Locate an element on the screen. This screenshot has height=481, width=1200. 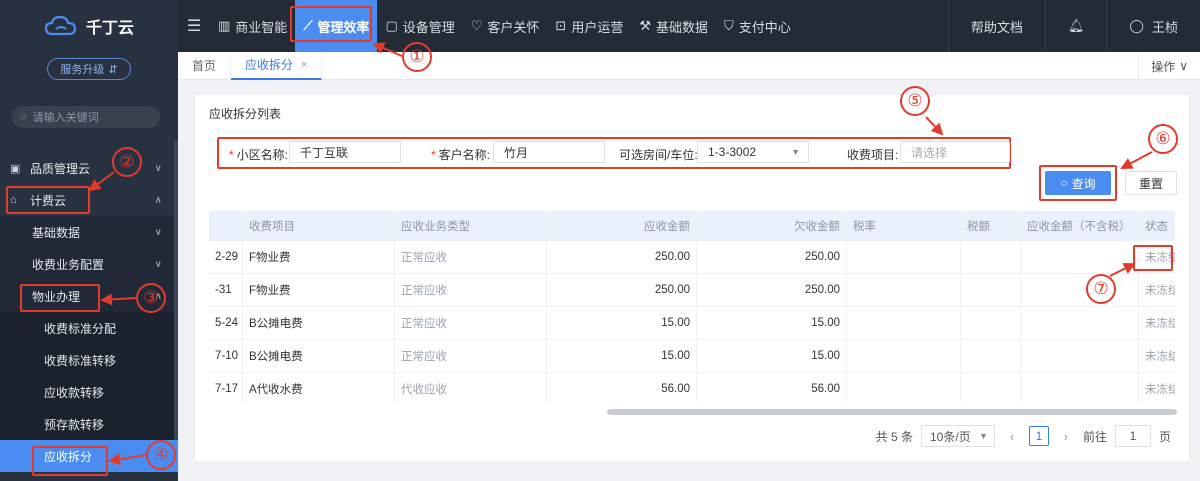
nav-label: 基础数据 is located at coordinates (682, 27).